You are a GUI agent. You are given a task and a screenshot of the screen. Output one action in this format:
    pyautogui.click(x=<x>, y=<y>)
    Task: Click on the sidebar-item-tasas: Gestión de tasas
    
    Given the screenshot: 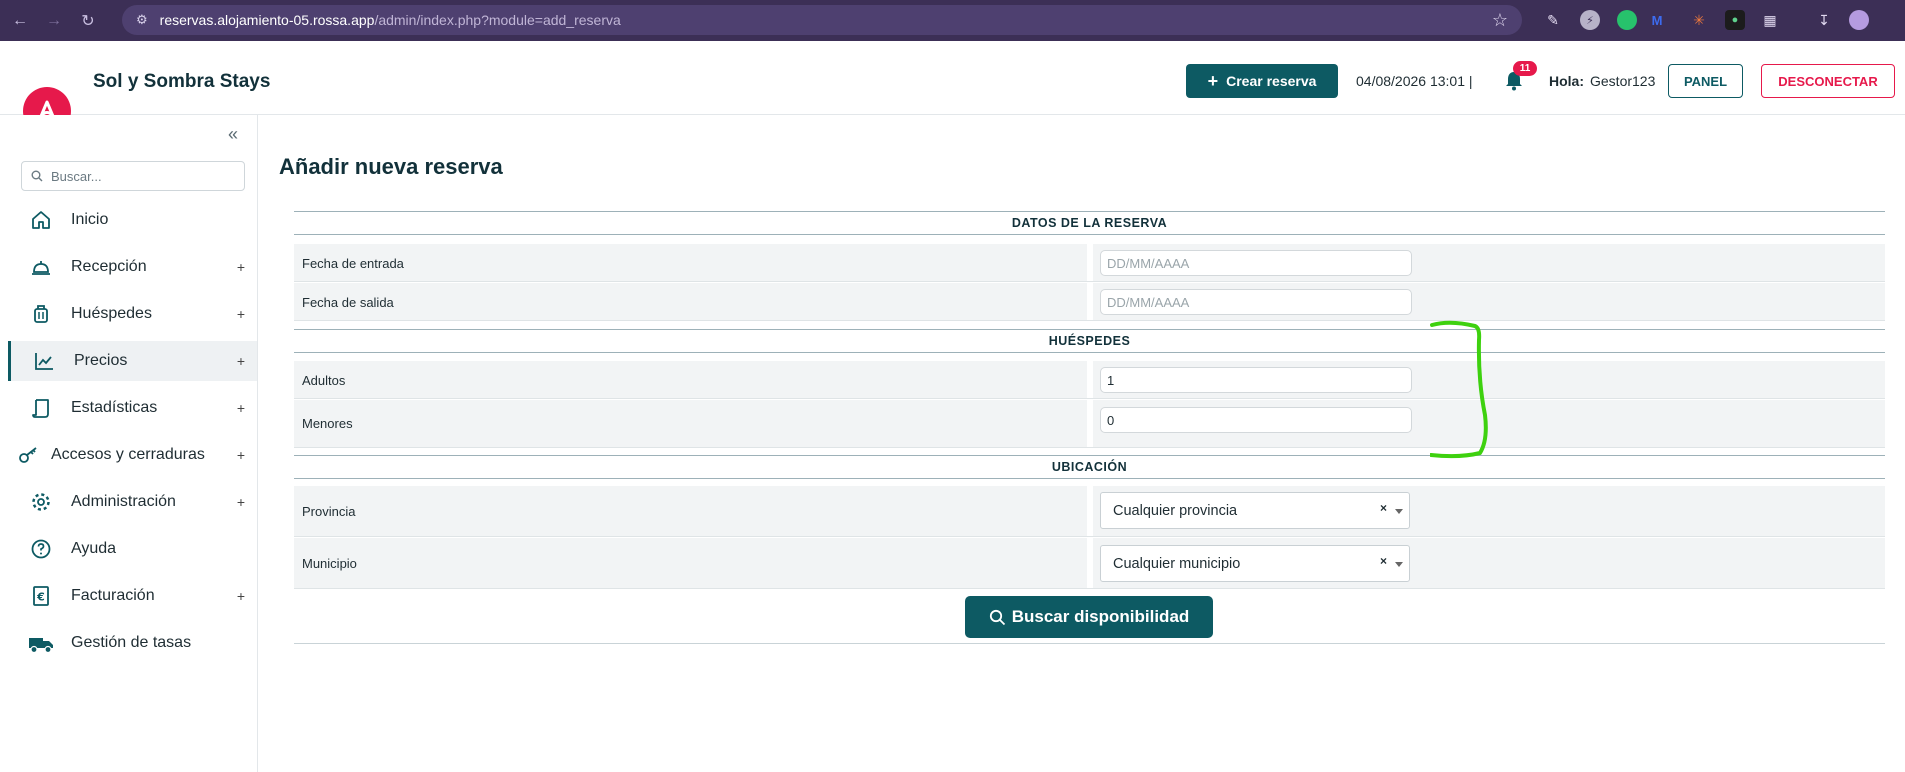 What is the action you would take?
    pyautogui.click(x=132, y=643)
    